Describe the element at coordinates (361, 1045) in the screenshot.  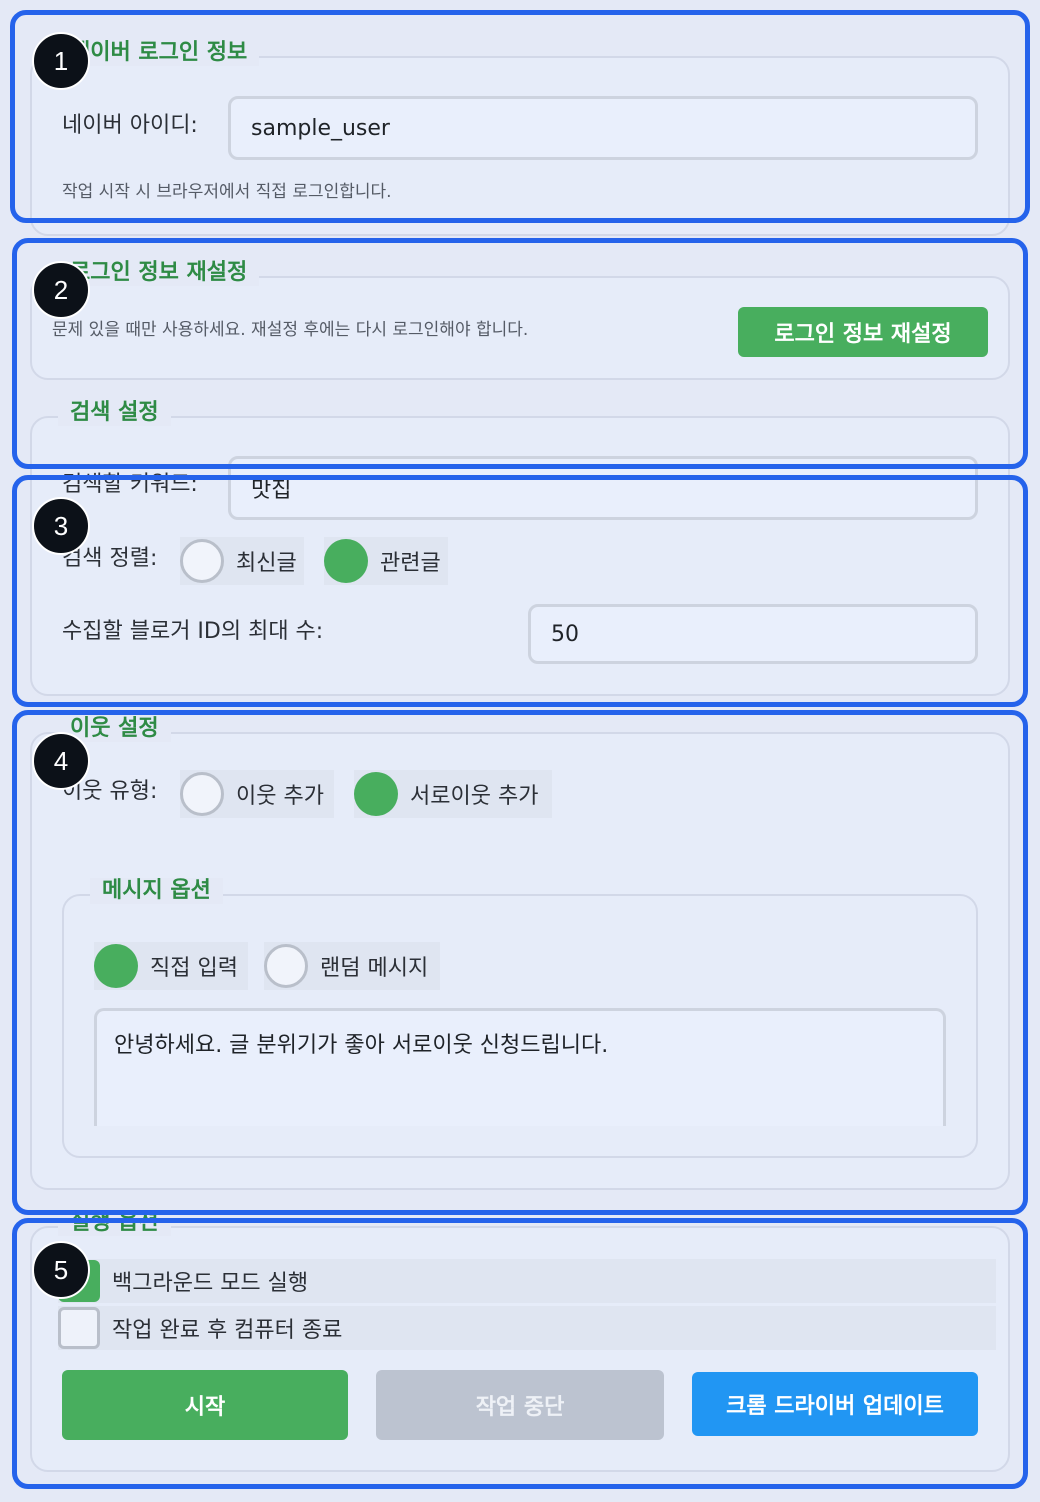
I see `message-text: 안녕하세요. 글 분위기가 좋아 서로이웃 신청드립니다.` at that location.